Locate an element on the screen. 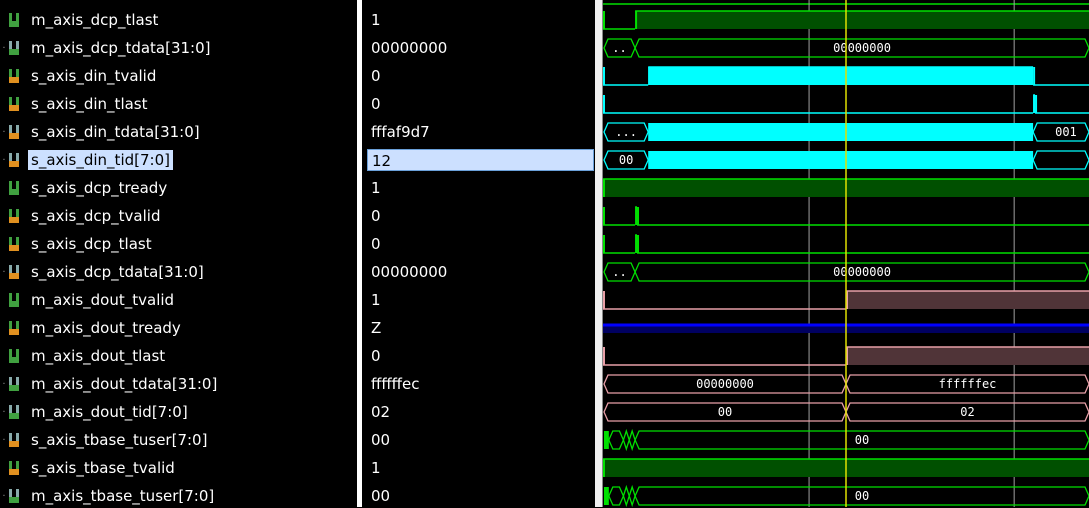  panel-splitter is located at coordinates (599, 253).